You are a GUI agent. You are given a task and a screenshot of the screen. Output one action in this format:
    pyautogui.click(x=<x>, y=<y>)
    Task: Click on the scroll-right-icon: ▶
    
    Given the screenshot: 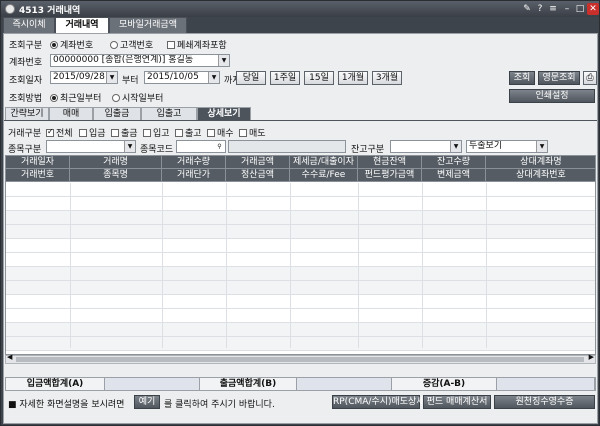 What is the action you would take?
    pyautogui.click(x=591, y=357)
    